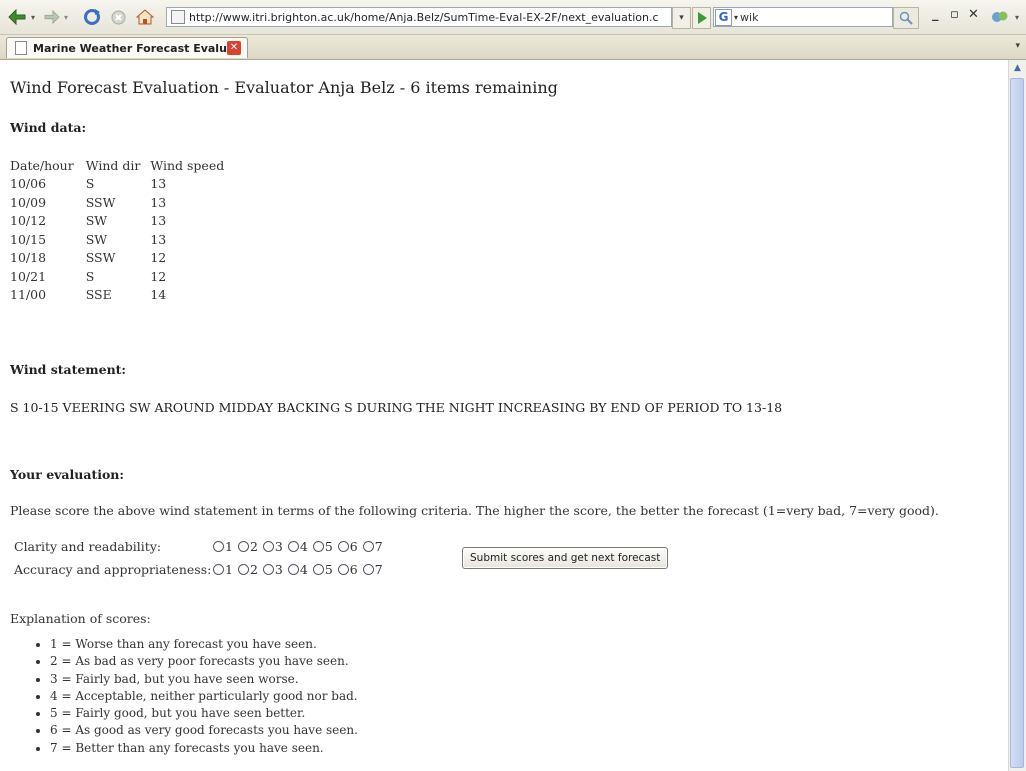  I want to click on search-icon, so click(906, 18).